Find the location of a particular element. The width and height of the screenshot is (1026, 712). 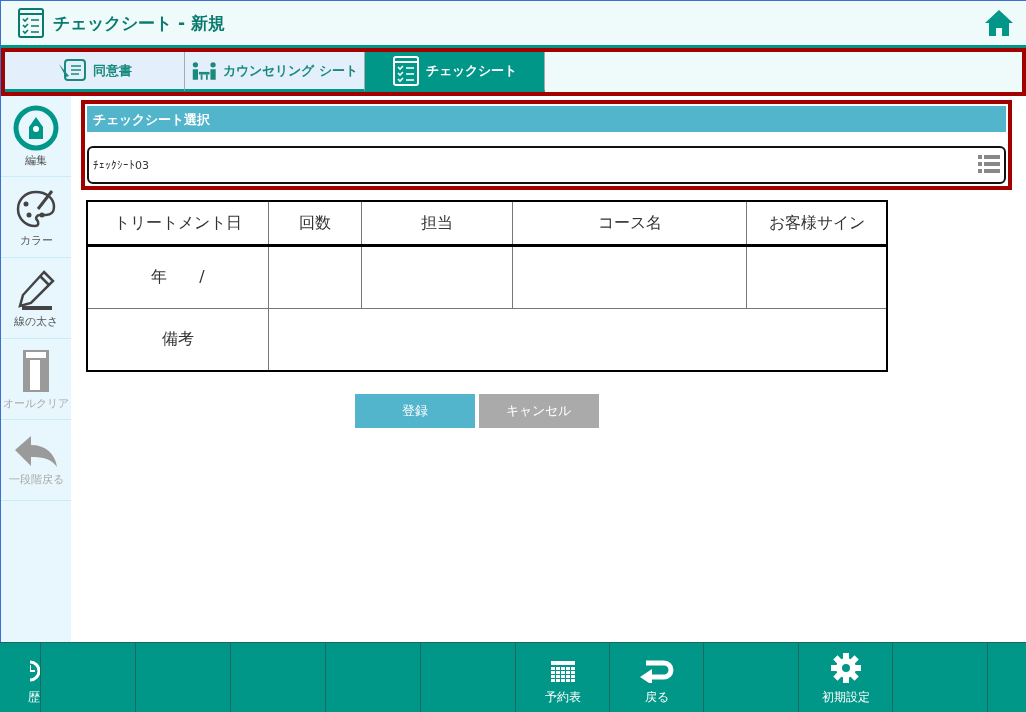

tool-button: カラー is located at coordinates (36, 217).